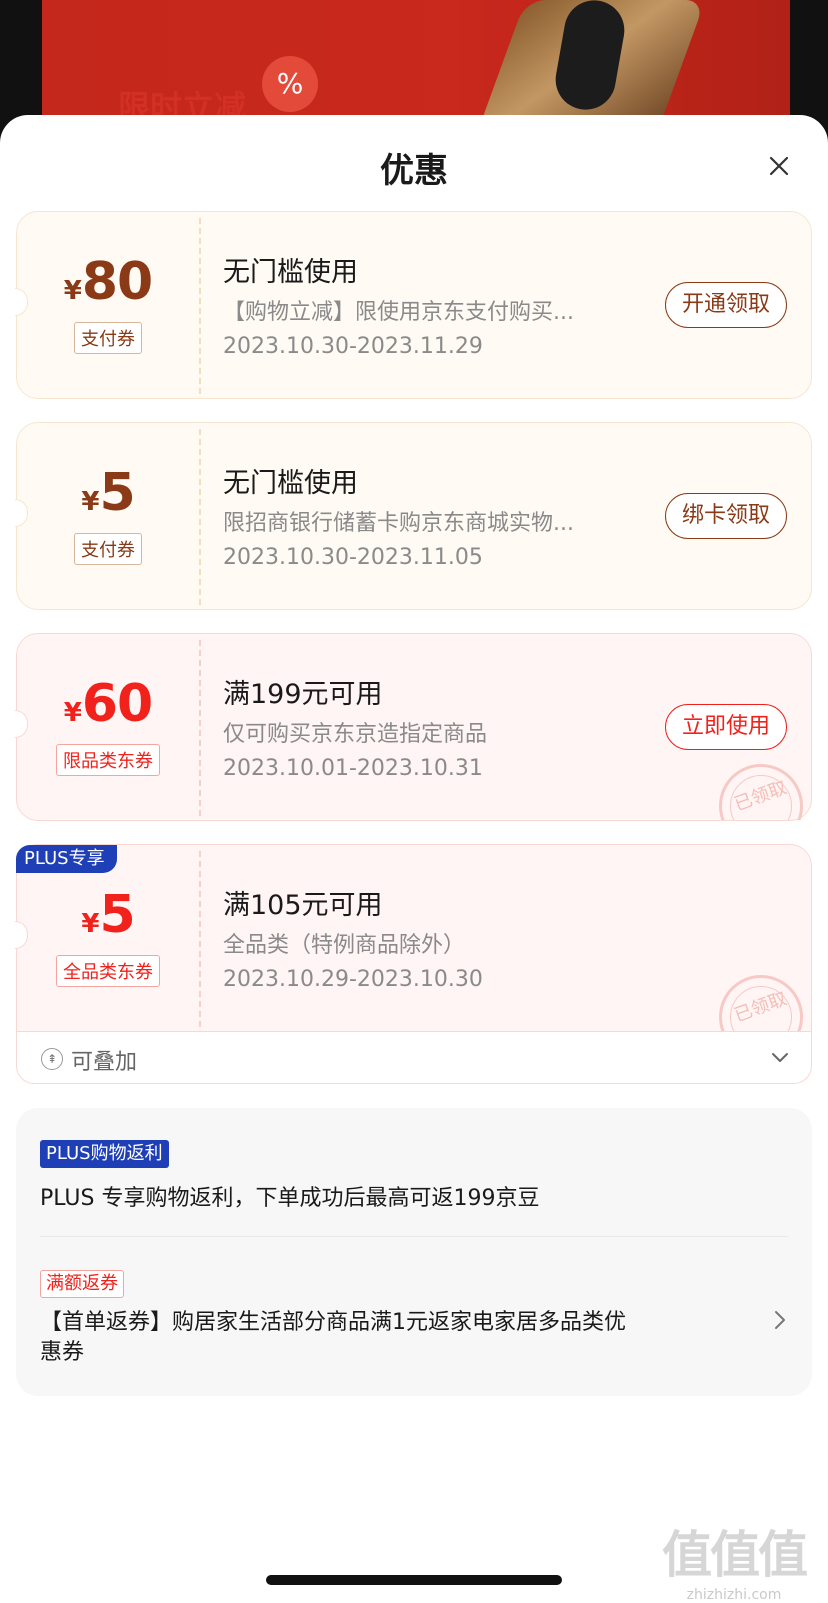 The image size is (828, 1603). I want to click on coupon-amount: ¥80, so click(108, 282).